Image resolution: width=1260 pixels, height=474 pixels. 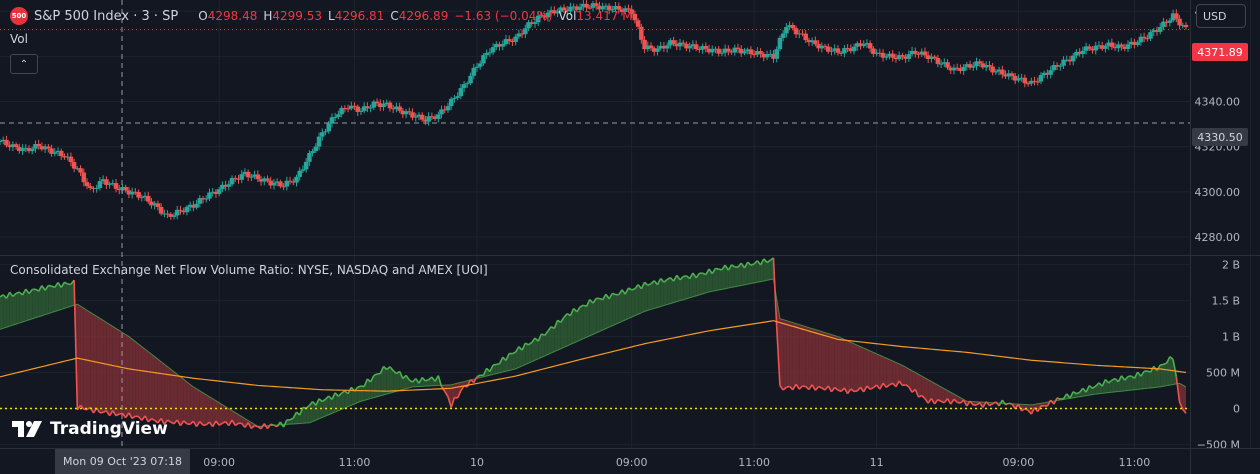 I want to click on collapse-legend-button: ⌃, so click(x=24, y=64).